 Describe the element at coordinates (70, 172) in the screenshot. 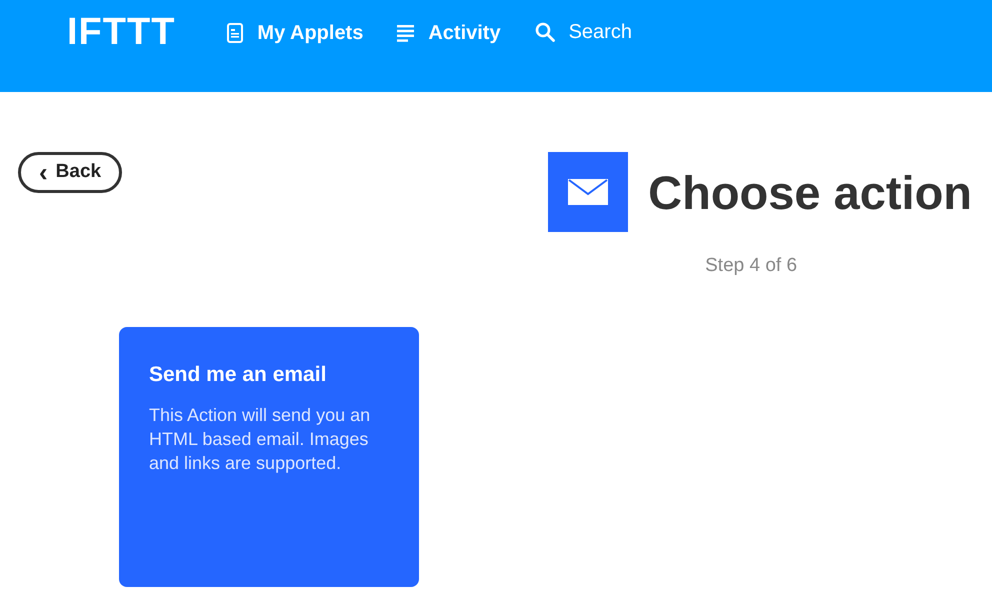

I see `back-button: ‹ Back` at that location.